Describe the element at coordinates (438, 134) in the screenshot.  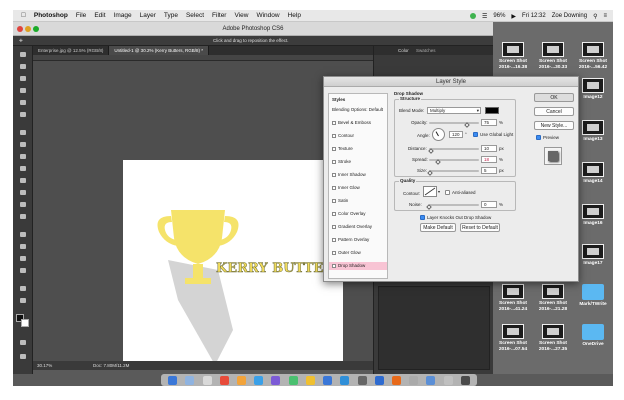
I see `angle-dial` at that location.